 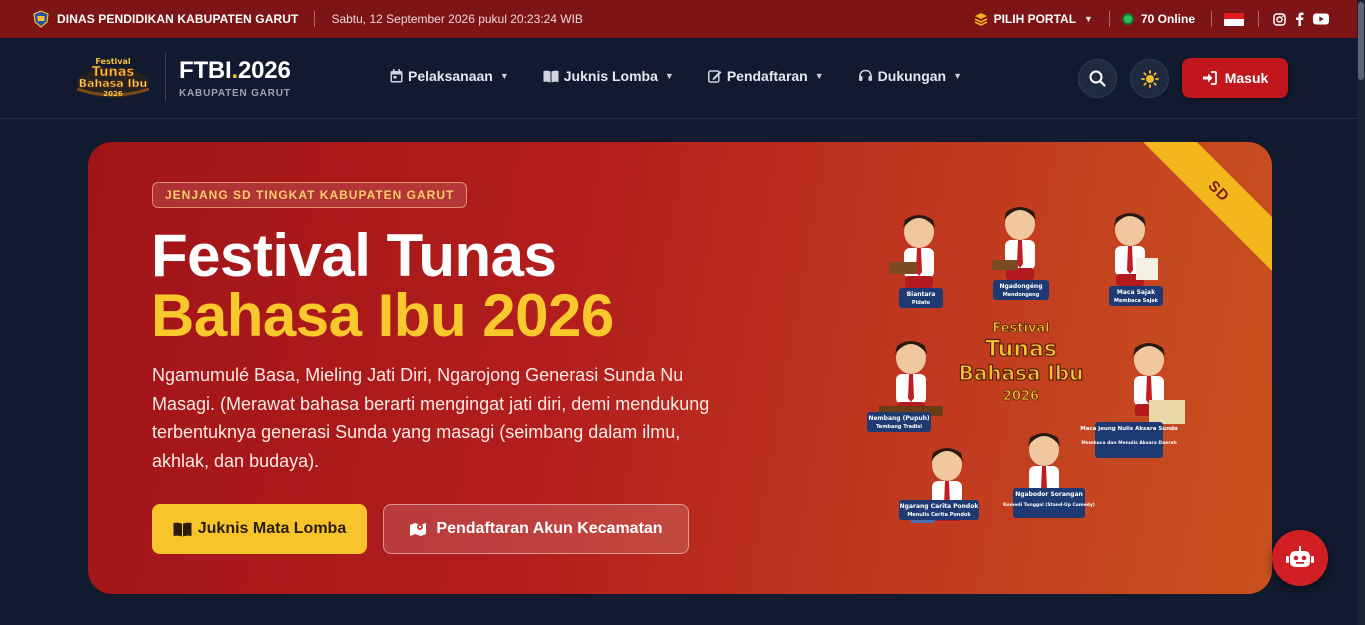 What do you see at coordinates (1021, 373) in the screenshot?
I see `illus-bahasa-text: Bahasa Ibu` at bounding box center [1021, 373].